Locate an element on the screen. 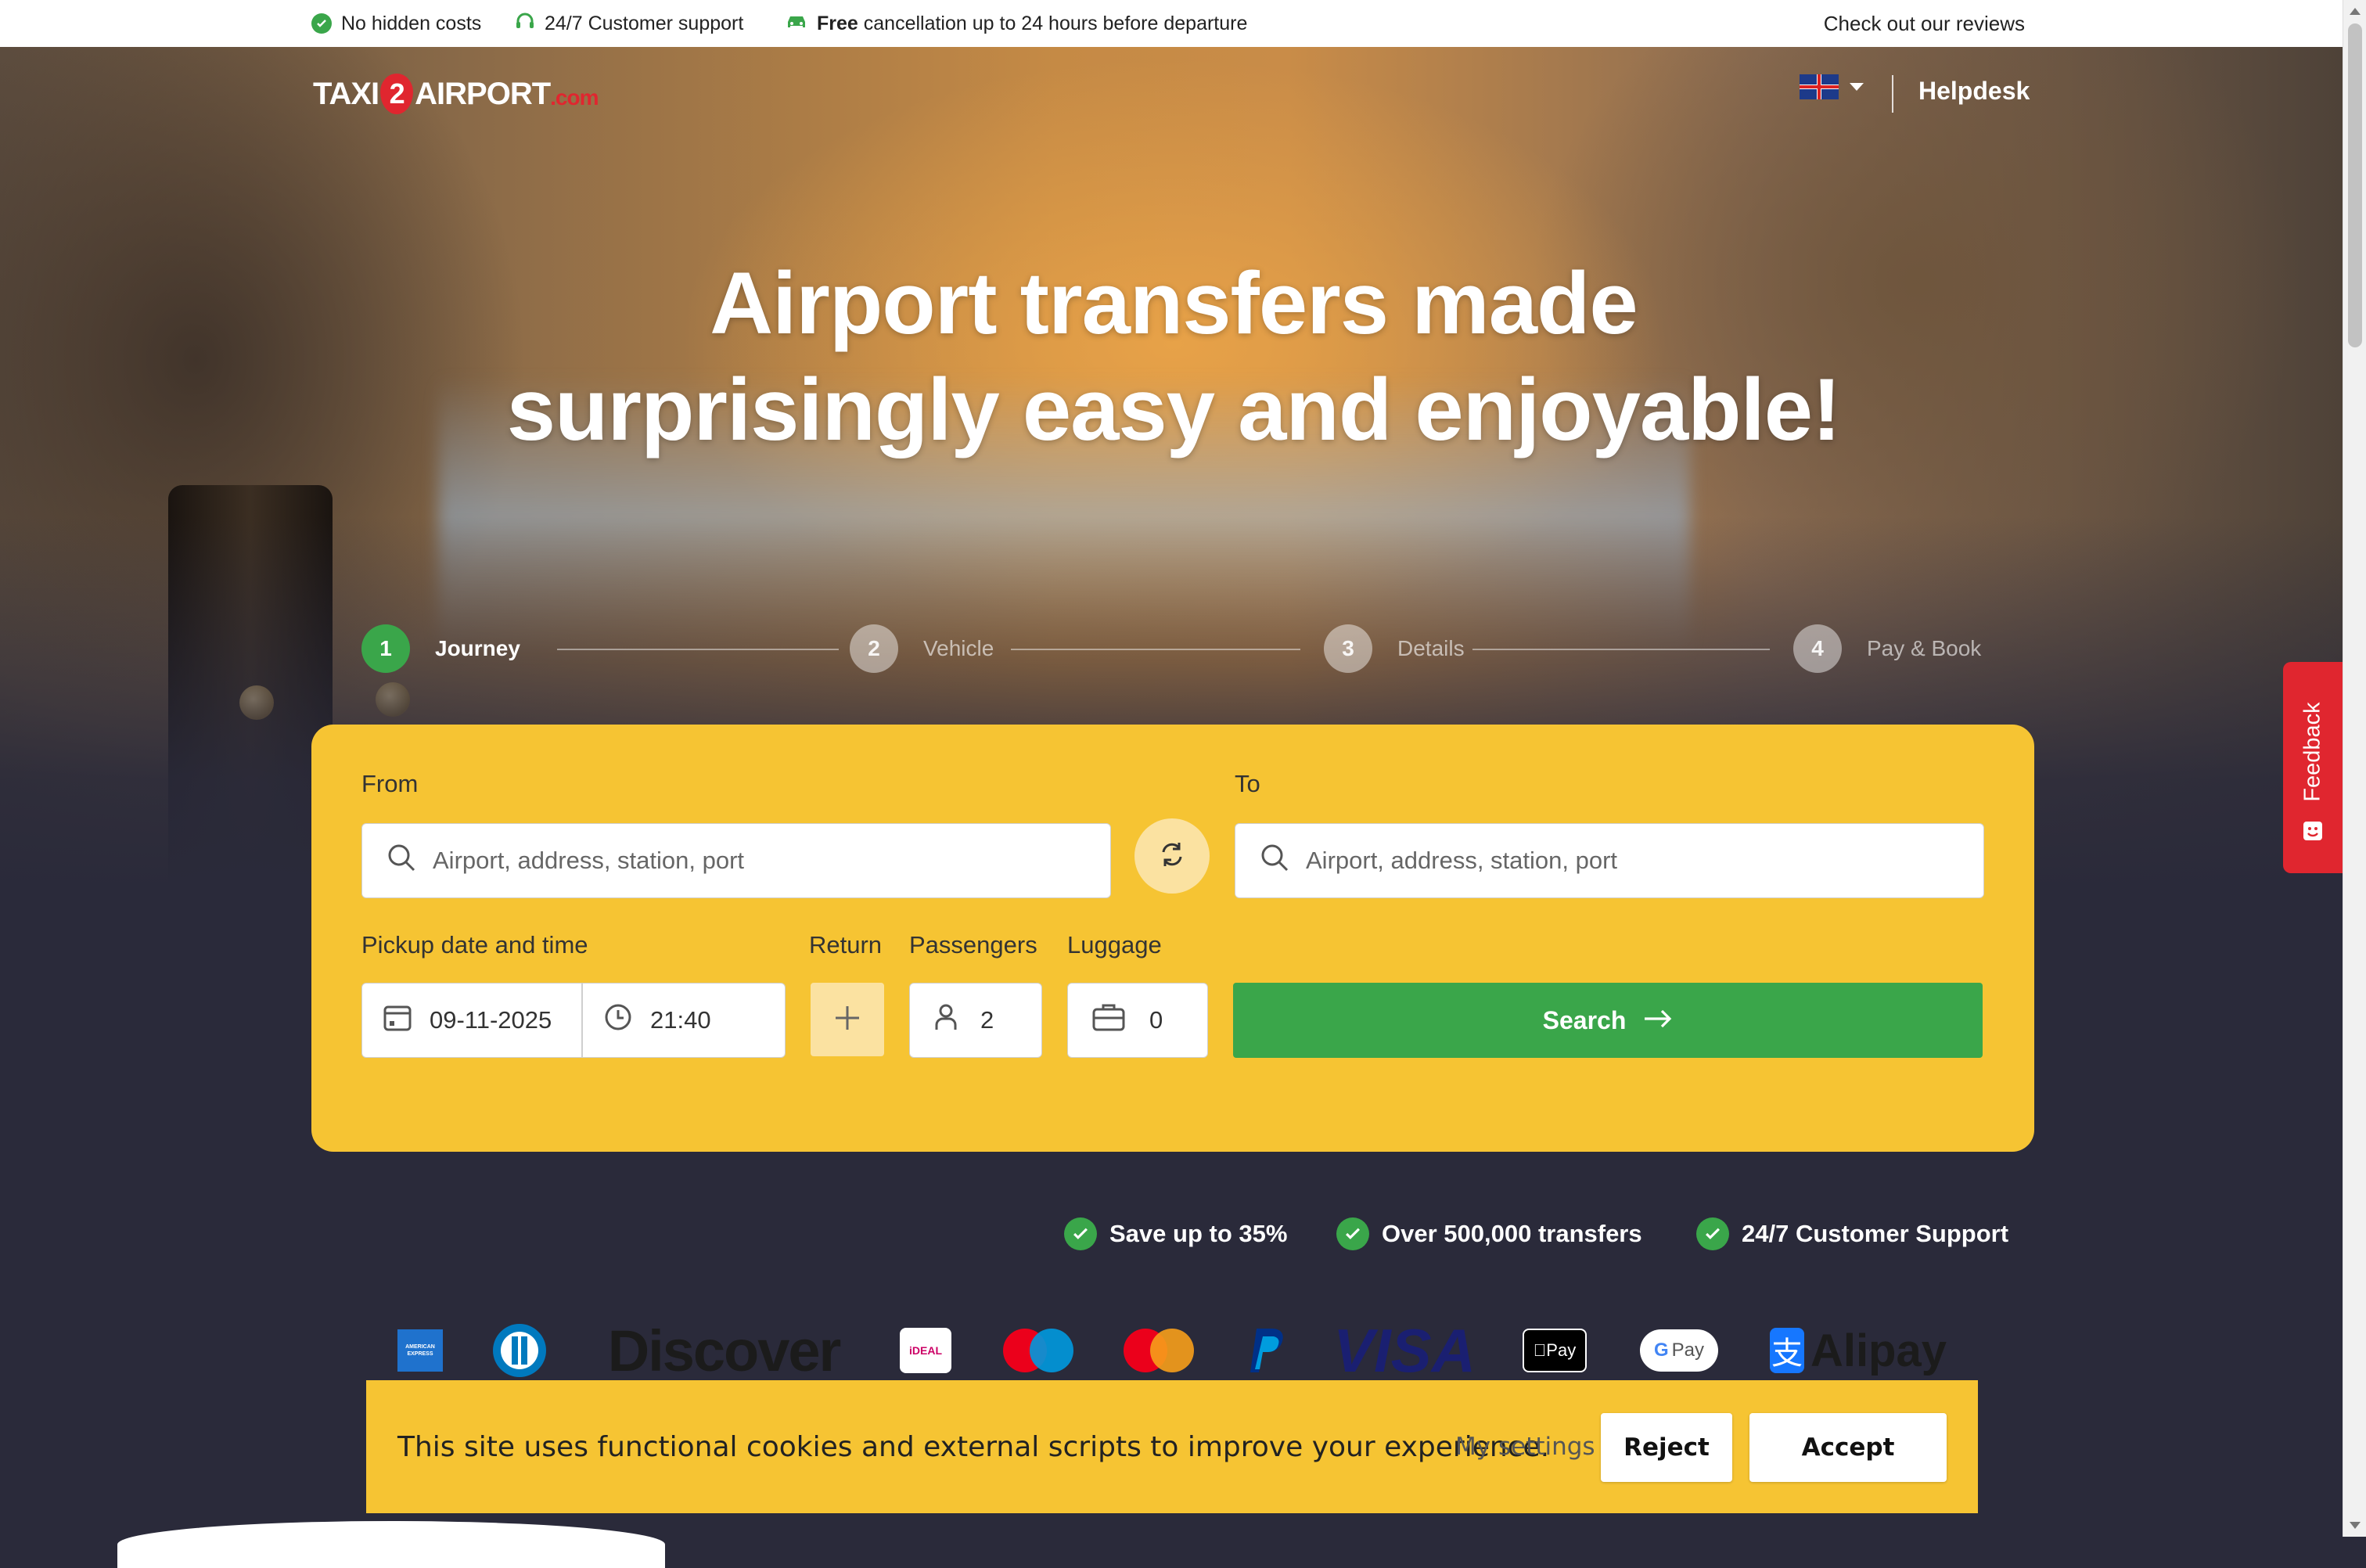 The image size is (2366, 1568). page-scrollbar is located at coordinates (2355, 768).